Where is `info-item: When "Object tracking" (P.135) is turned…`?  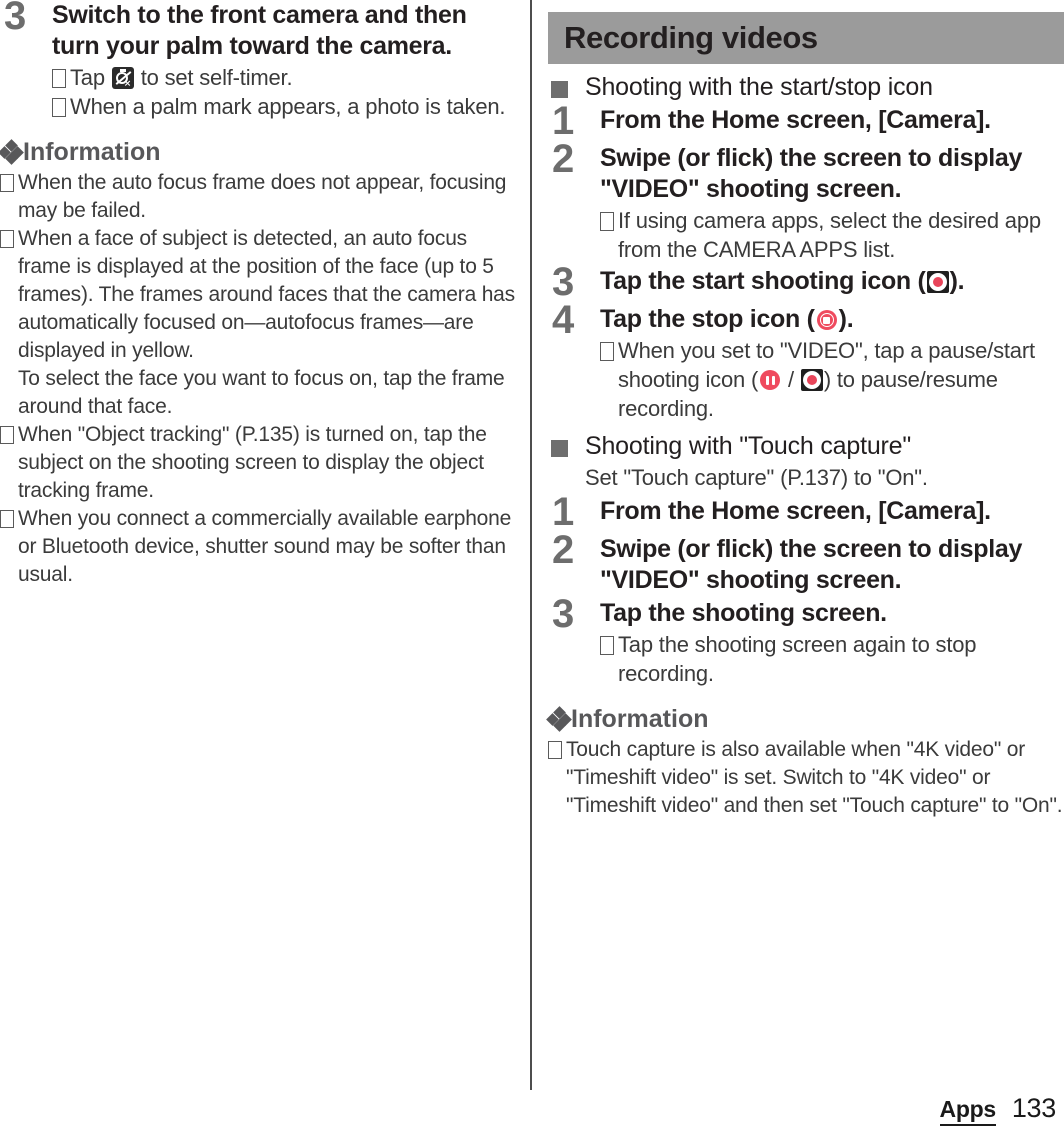 info-item: When "Object tracking" (P.135) is turned… is located at coordinates (258, 463).